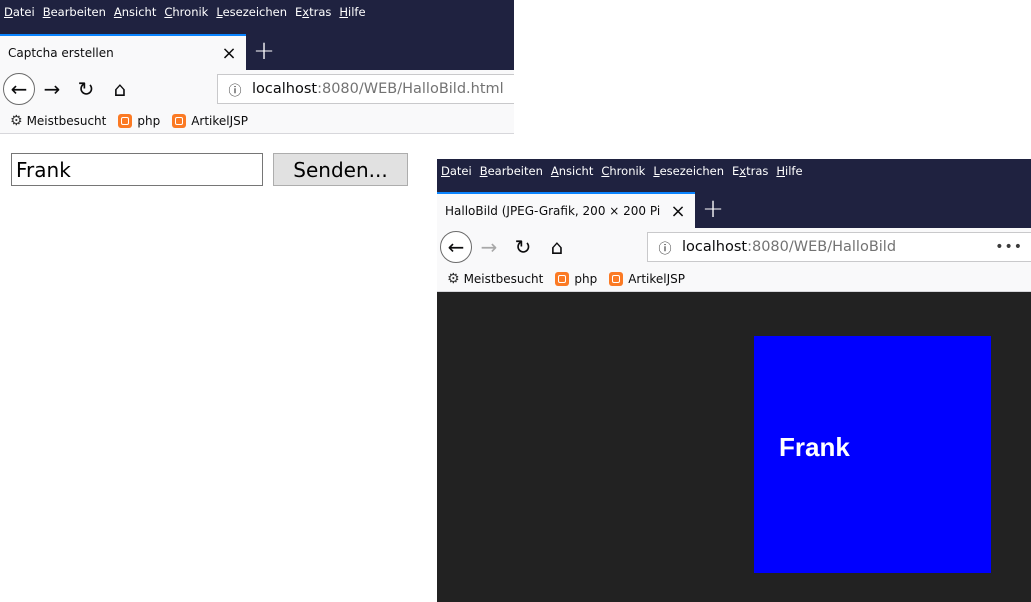  Describe the element at coordinates (410, 89) in the screenshot. I see `url-path: :8080/WEB/HalloBild.html` at that location.